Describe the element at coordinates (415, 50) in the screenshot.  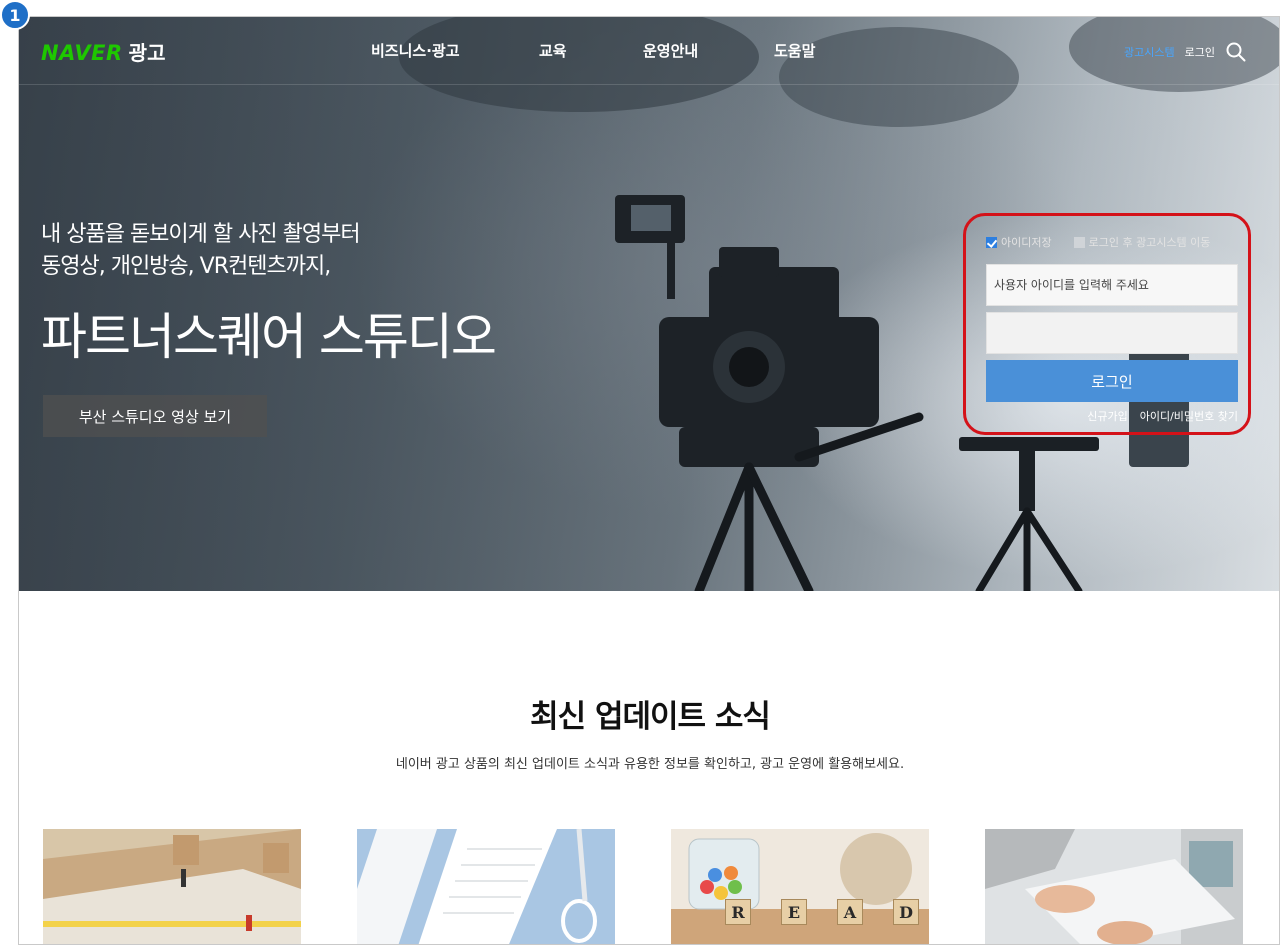
I see `nav-business-ad: 비즈니스·광고` at that location.